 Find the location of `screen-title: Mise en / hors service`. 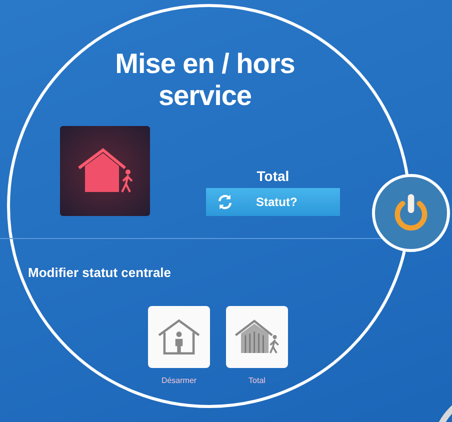

screen-title: Mise en / hors service is located at coordinates (205, 80).